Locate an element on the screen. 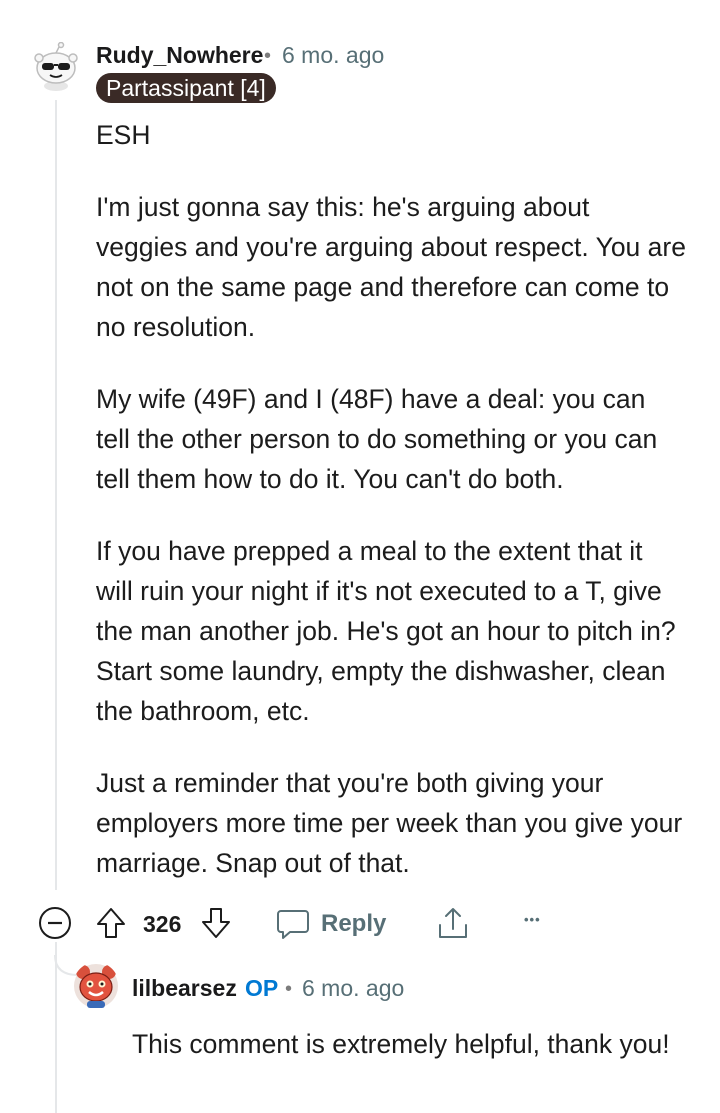  thread-line-main is located at coordinates (56, 495).